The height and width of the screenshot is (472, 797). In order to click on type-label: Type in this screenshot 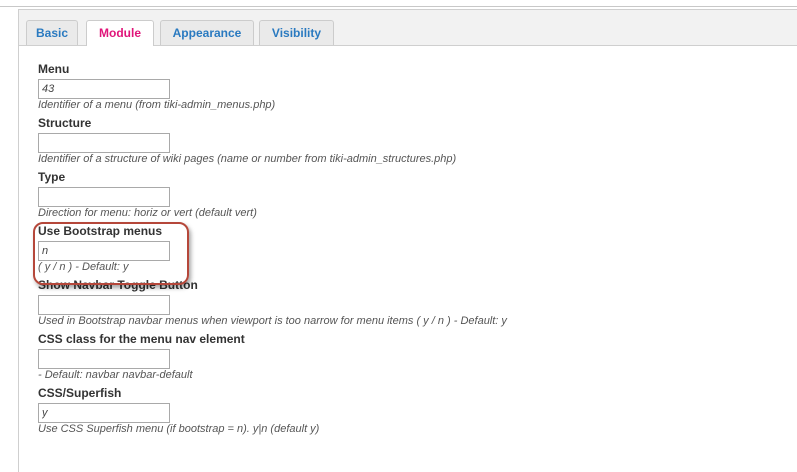, I will do `click(52, 177)`.